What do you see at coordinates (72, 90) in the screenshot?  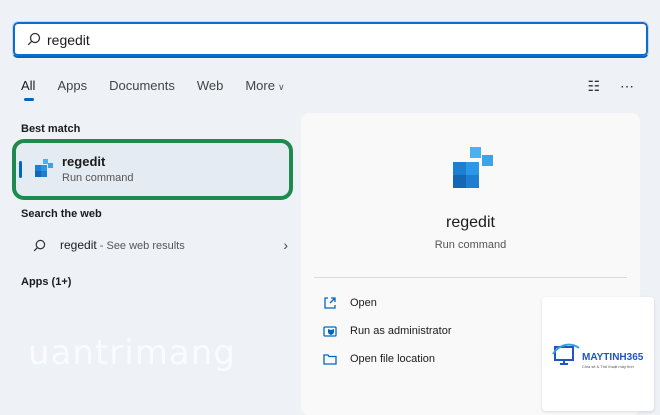 I see `tab-apps: Apps` at bounding box center [72, 90].